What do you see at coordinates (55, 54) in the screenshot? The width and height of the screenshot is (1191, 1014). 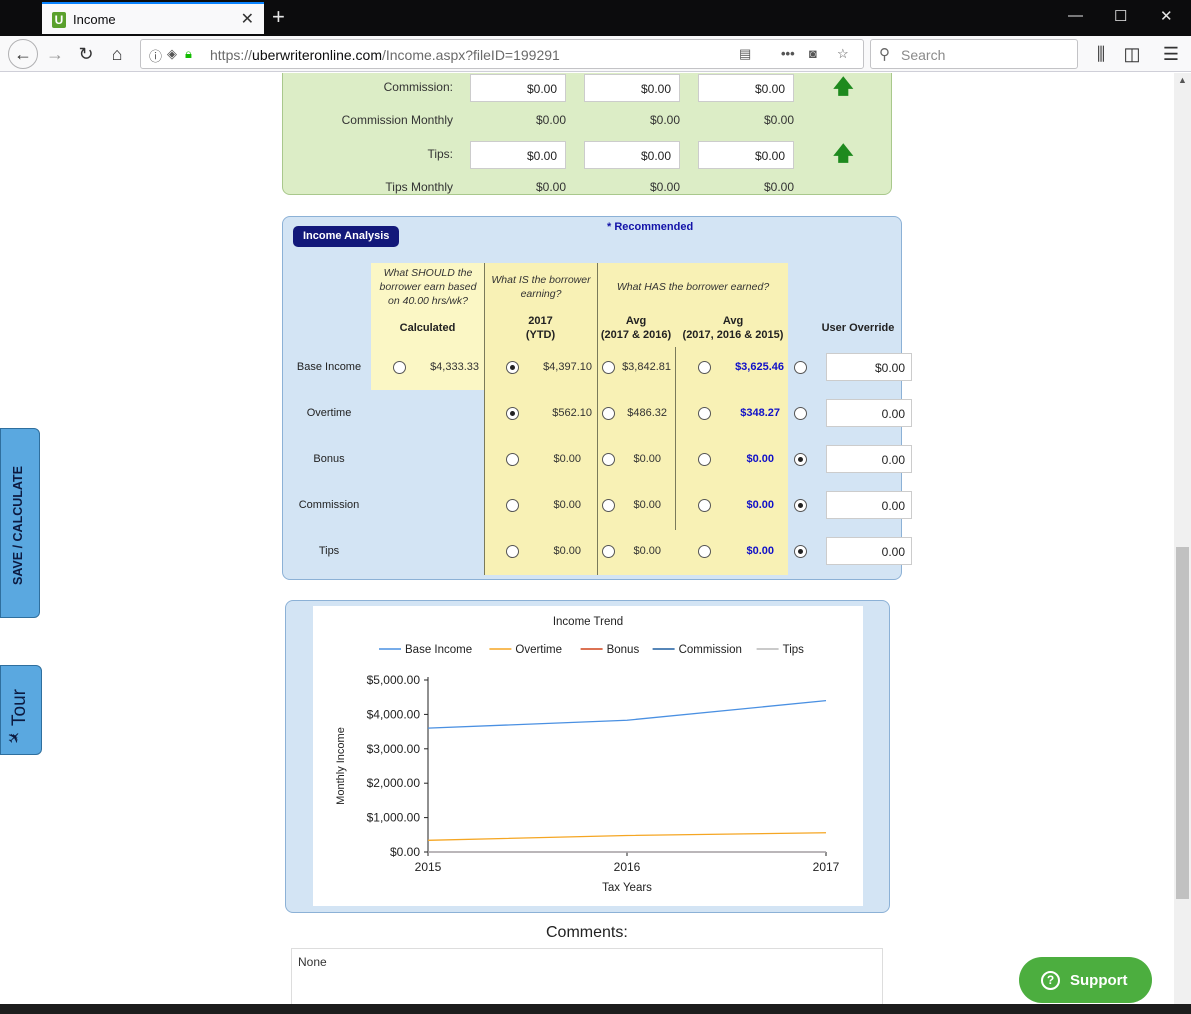 I see `forward-icon: →` at bounding box center [55, 54].